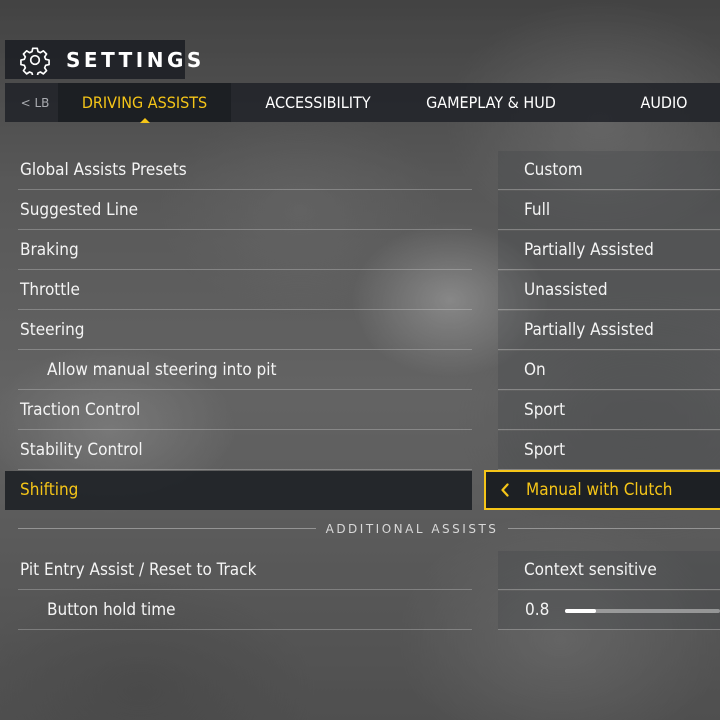 The image size is (720, 720). I want to click on setting-label: Stability Control, so click(81, 450).